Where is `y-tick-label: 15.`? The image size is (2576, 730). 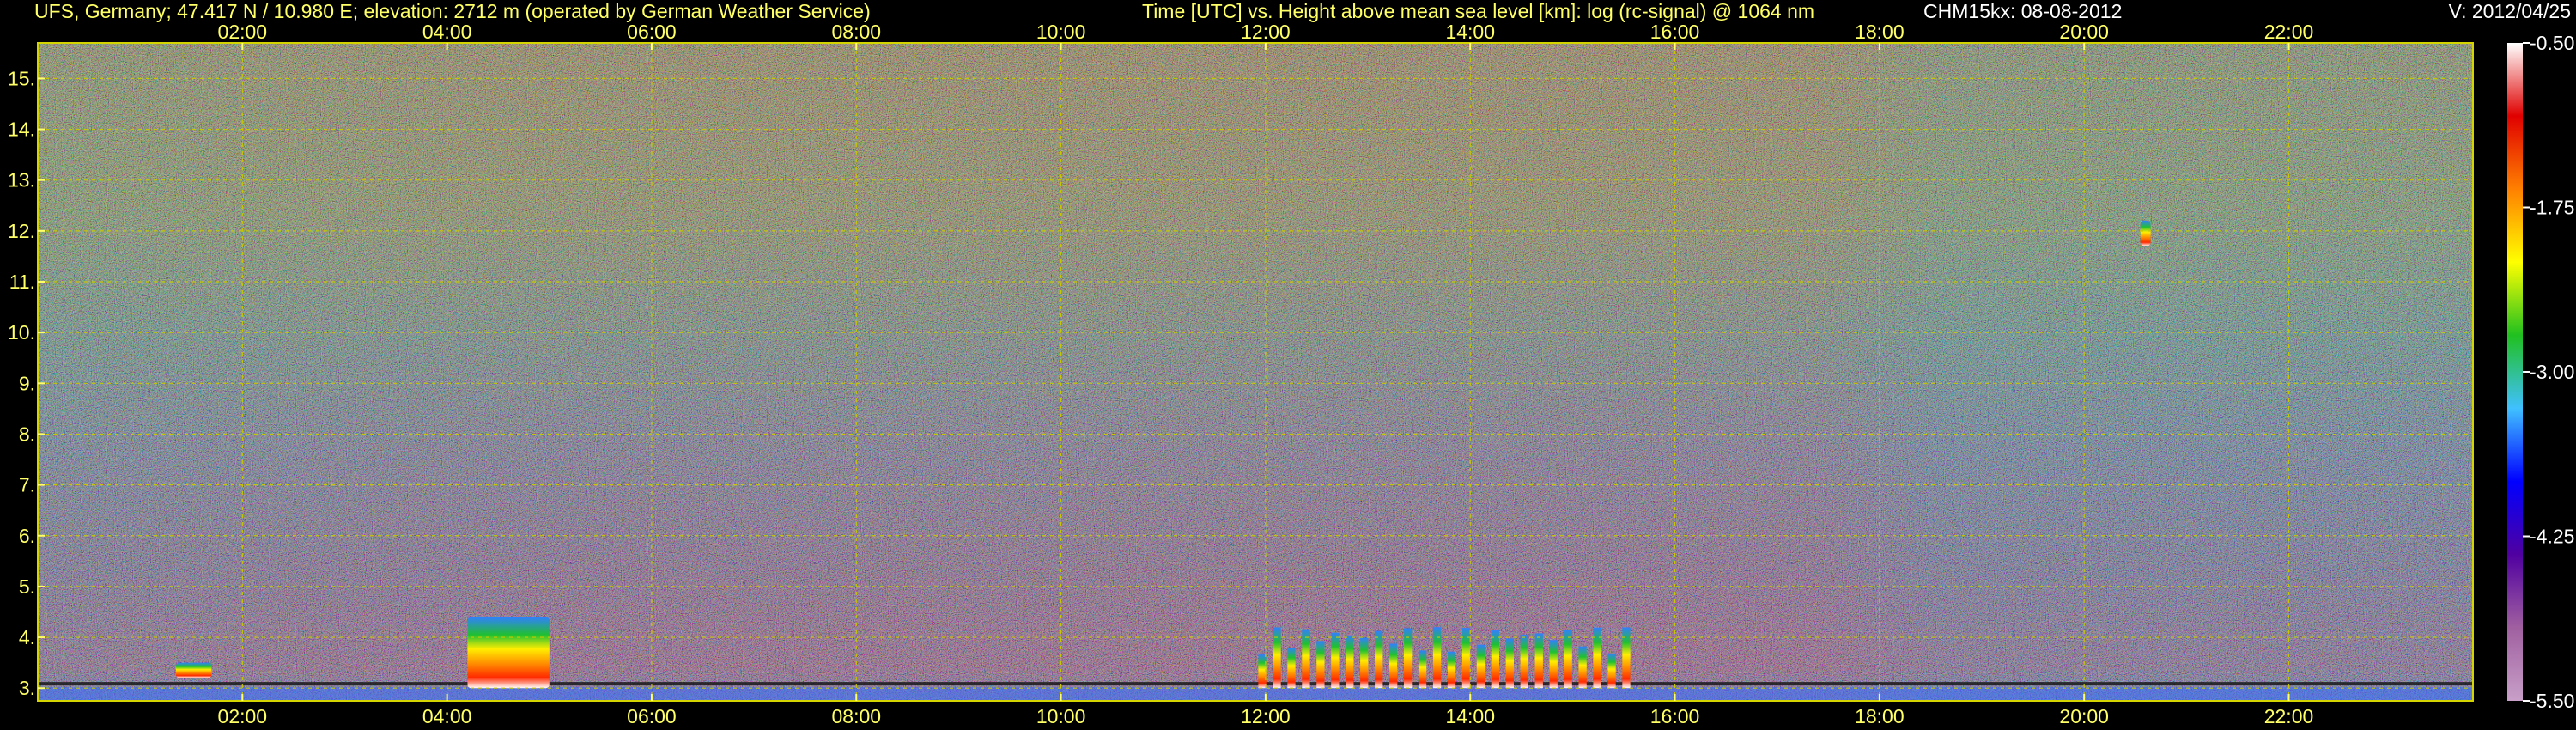 y-tick-label: 15. is located at coordinates (21, 78).